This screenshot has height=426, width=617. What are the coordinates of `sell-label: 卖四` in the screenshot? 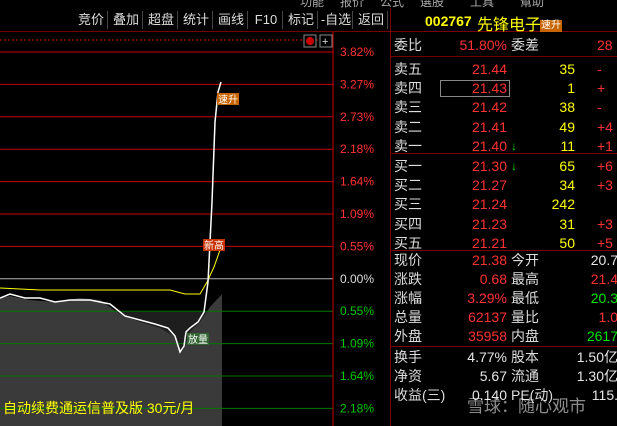 It's located at (408, 88).